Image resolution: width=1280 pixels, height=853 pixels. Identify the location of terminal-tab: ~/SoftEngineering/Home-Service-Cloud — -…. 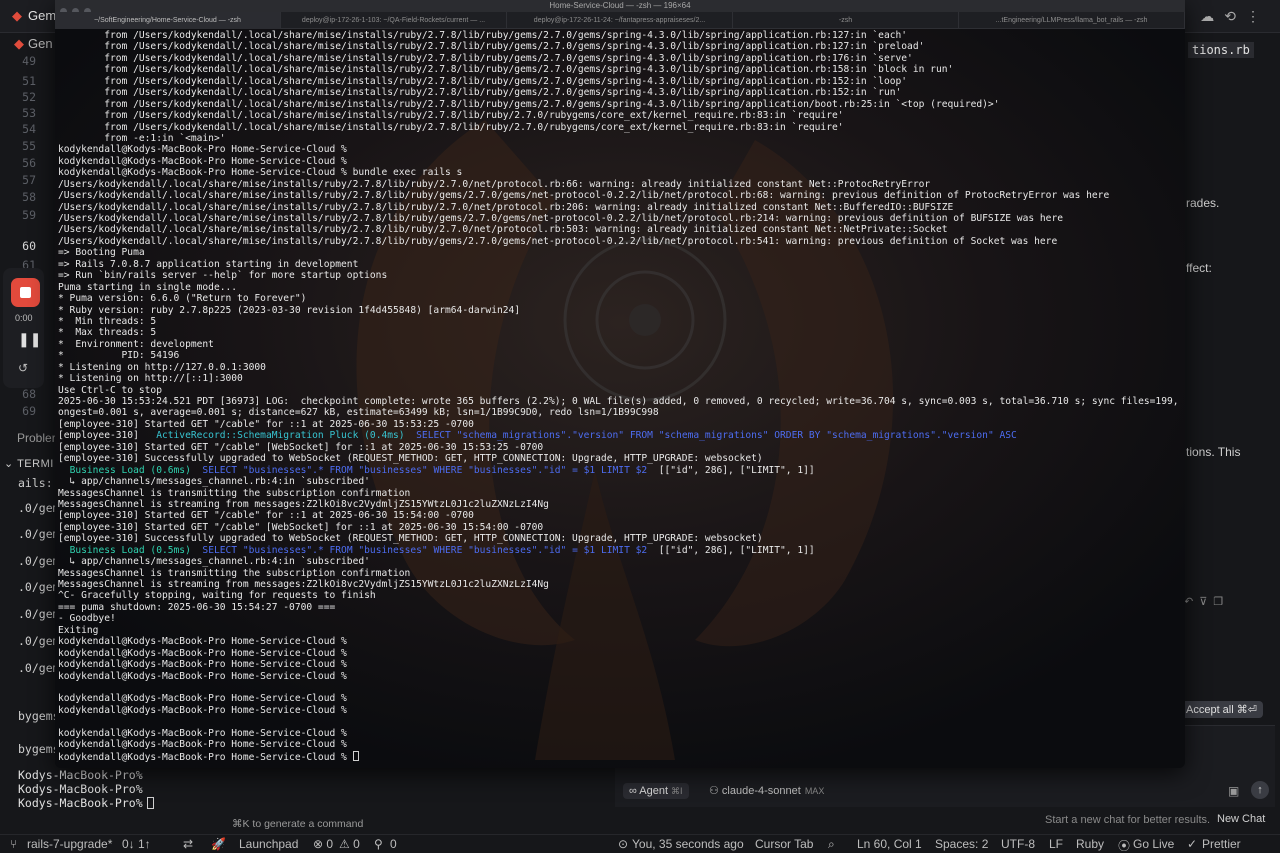
(168, 20).